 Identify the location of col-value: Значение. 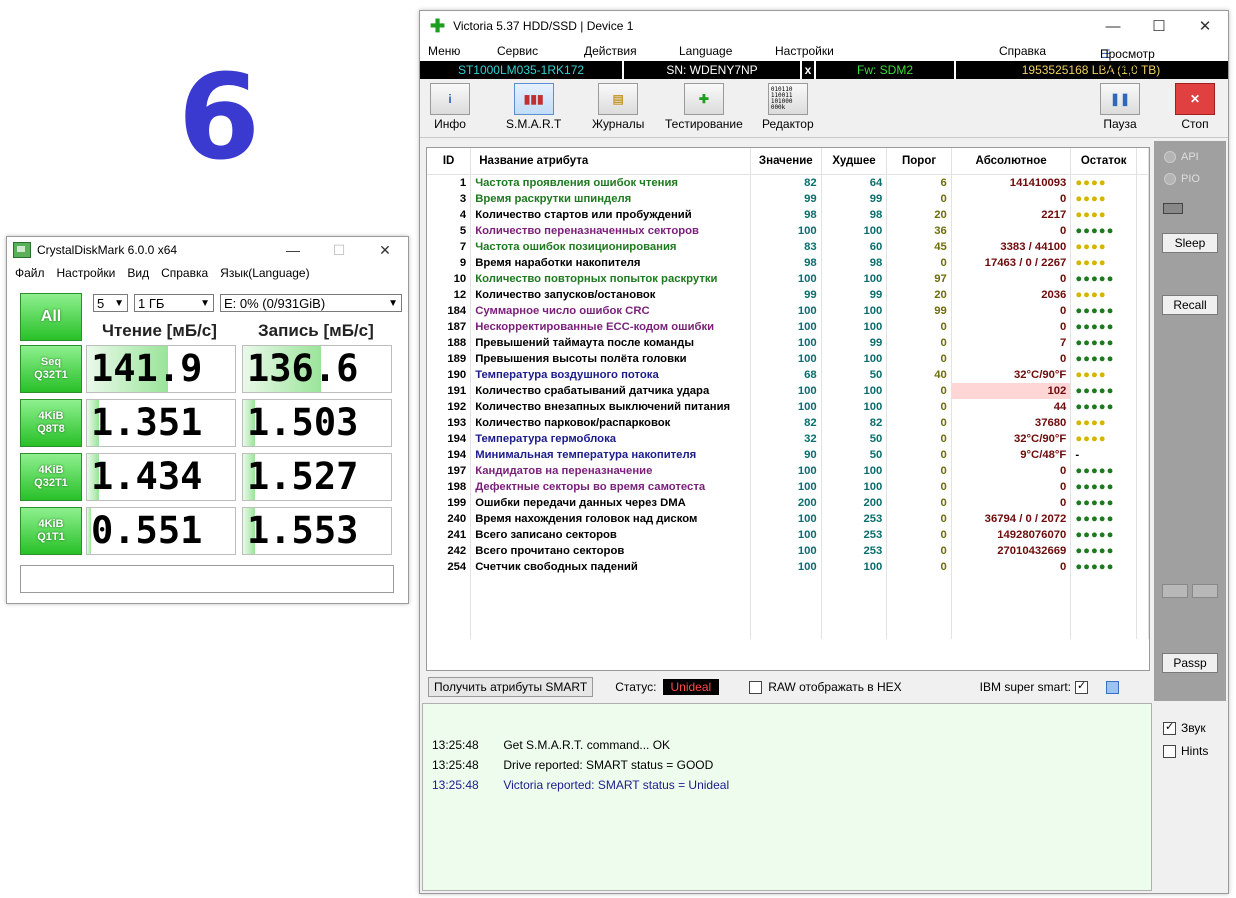
(786, 161).